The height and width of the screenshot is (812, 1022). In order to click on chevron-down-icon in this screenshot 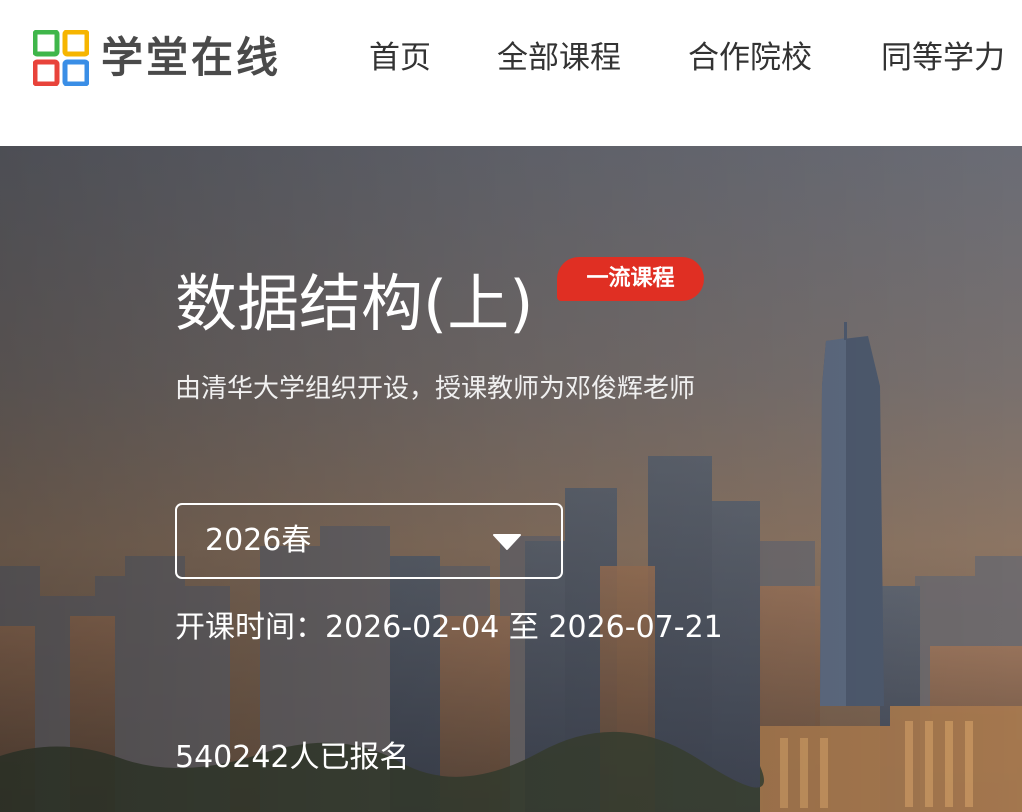, I will do `click(507, 542)`.